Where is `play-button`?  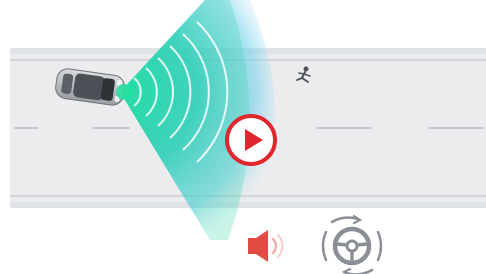
play-button is located at coordinates (251, 140).